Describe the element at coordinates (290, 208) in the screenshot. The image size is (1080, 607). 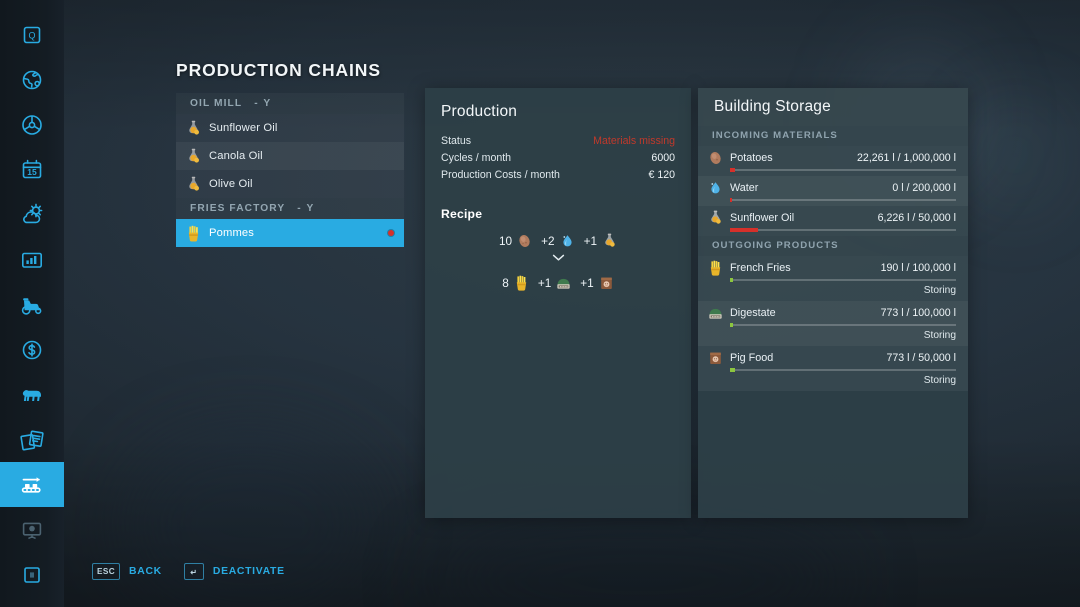
I see `group-header-fries-factory: FRIES FACTORY - Y` at that location.